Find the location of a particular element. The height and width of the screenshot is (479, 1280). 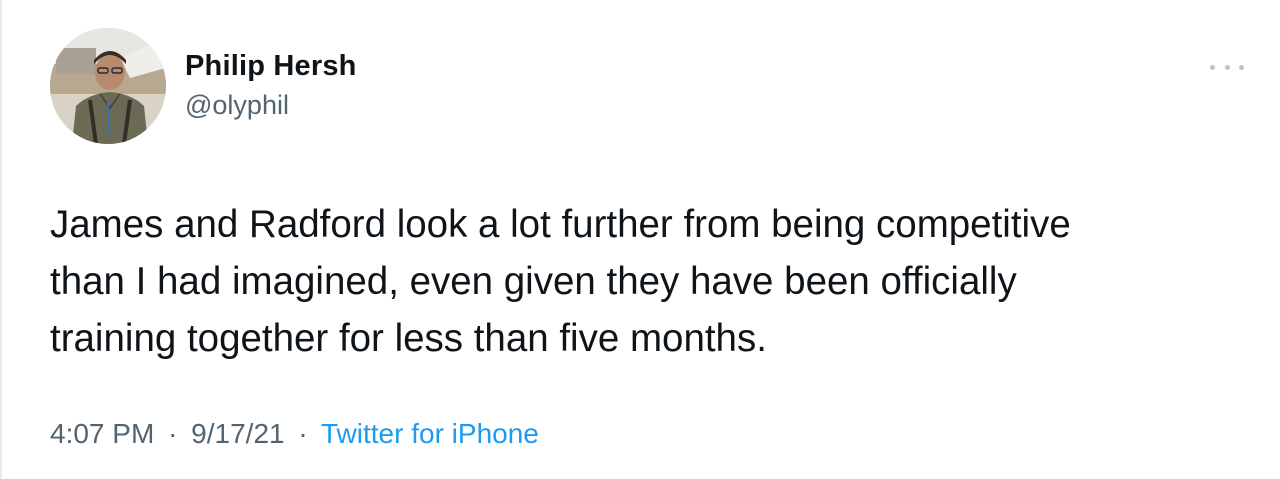

author-handle: @olyphil is located at coordinates (237, 105).